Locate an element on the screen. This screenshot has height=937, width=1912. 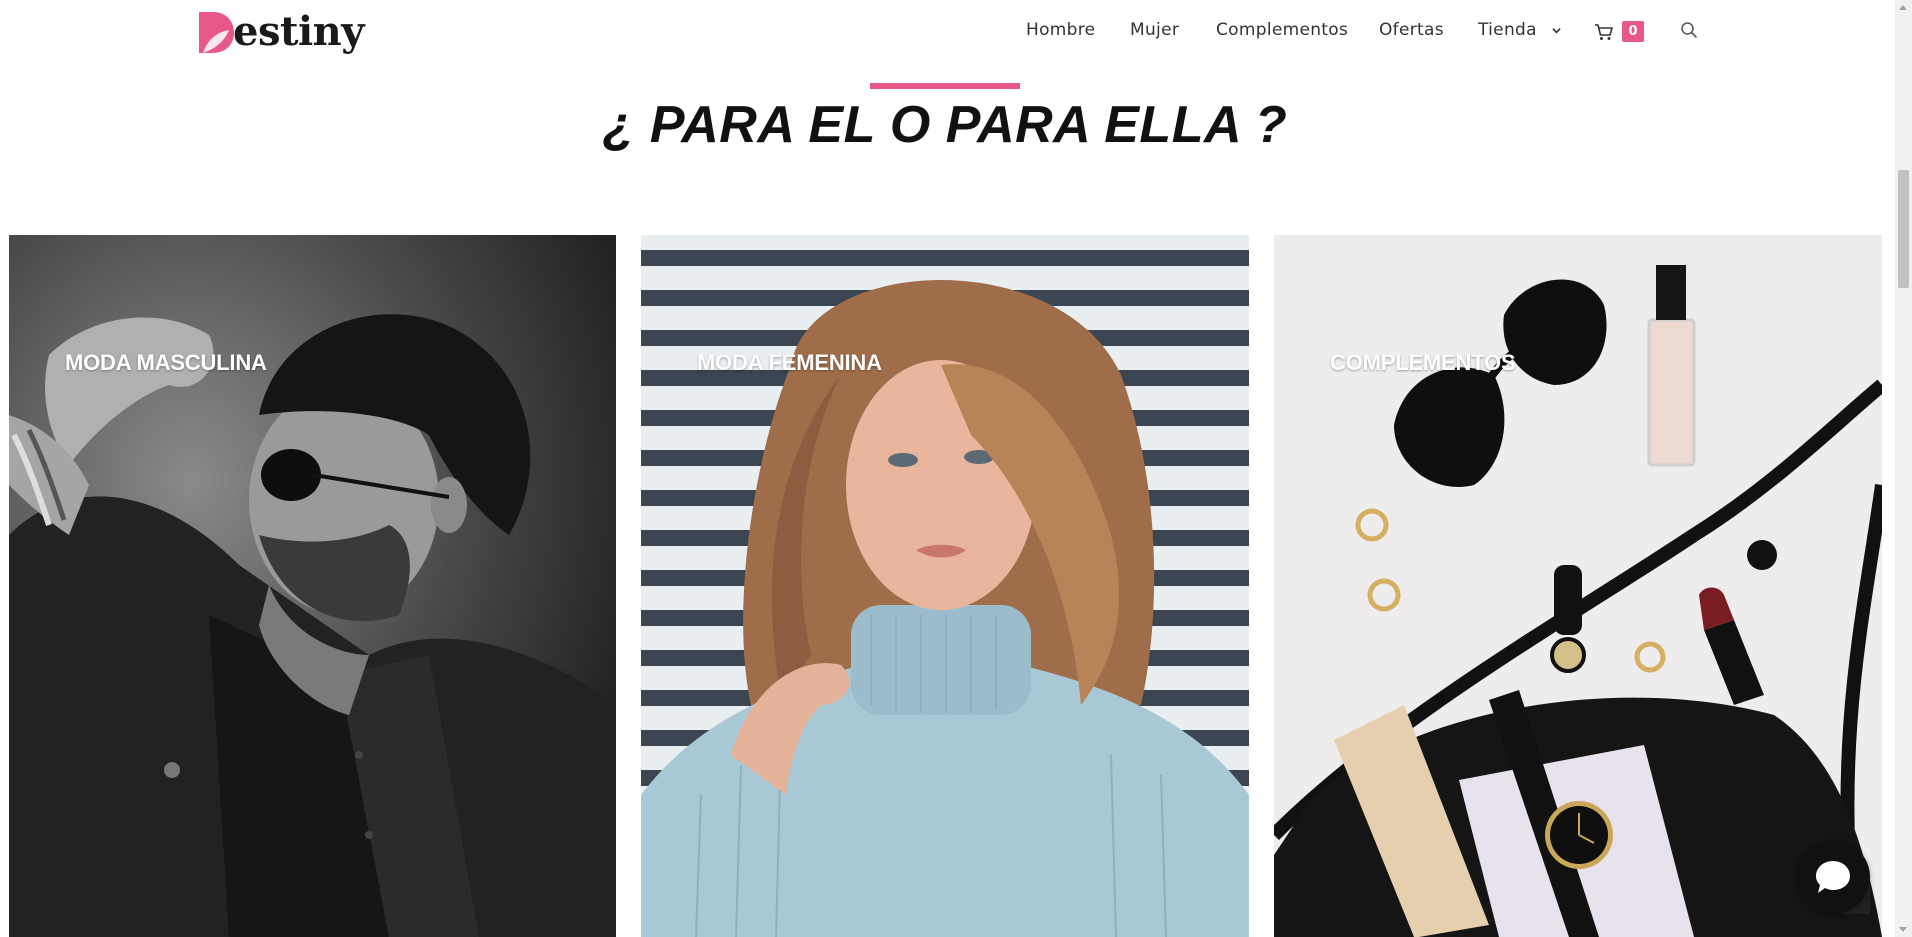
section-title: ¿ PARA EL O PARA ELLA ? is located at coordinates (945, 125).